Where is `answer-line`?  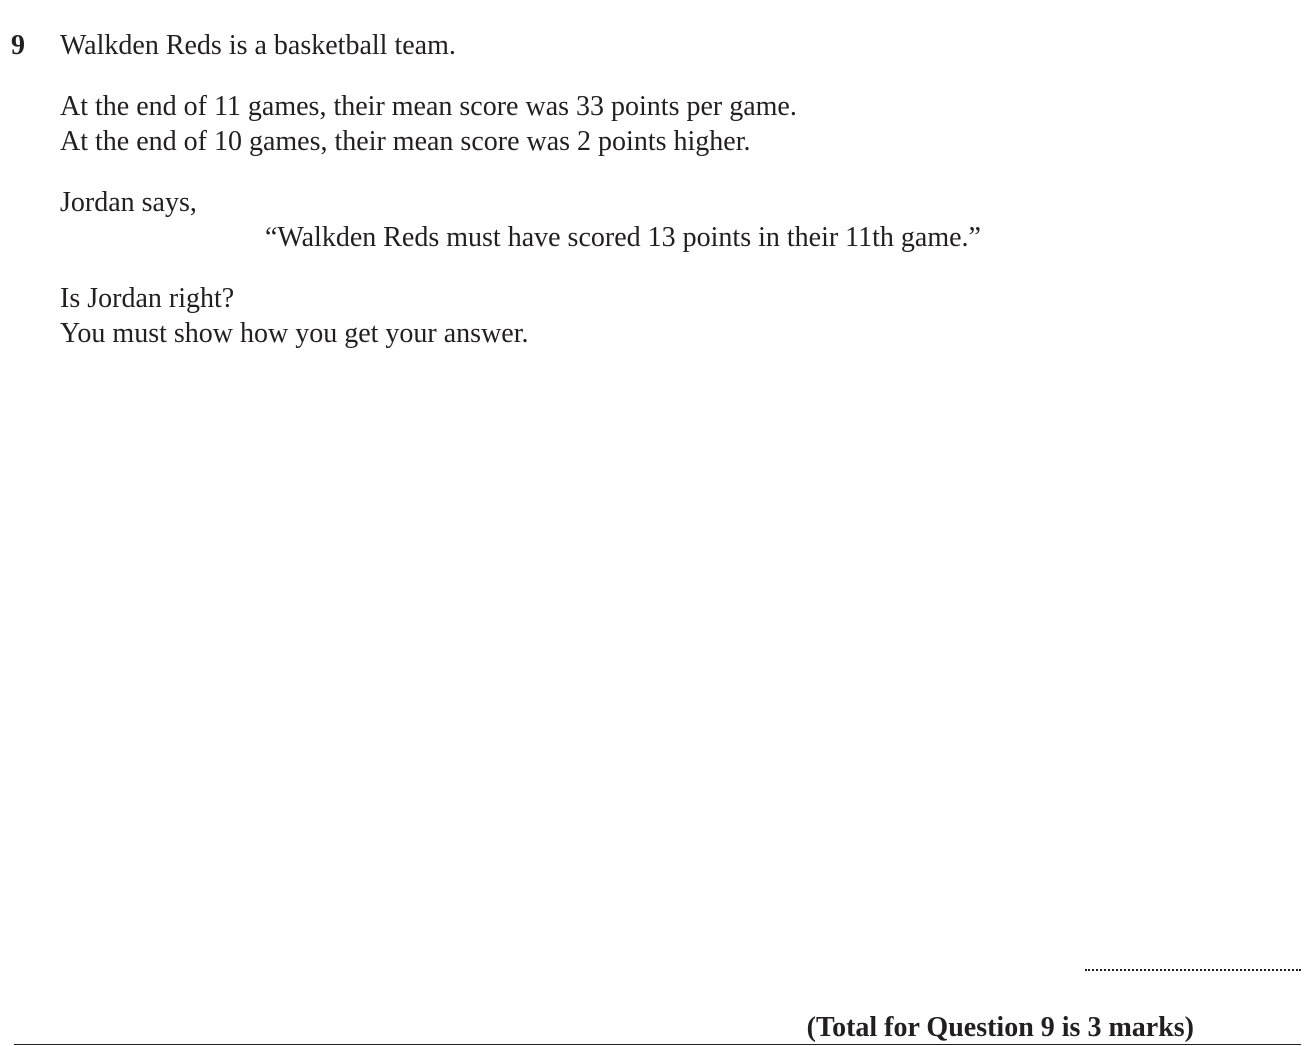 answer-line is located at coordinates (1193, 970).